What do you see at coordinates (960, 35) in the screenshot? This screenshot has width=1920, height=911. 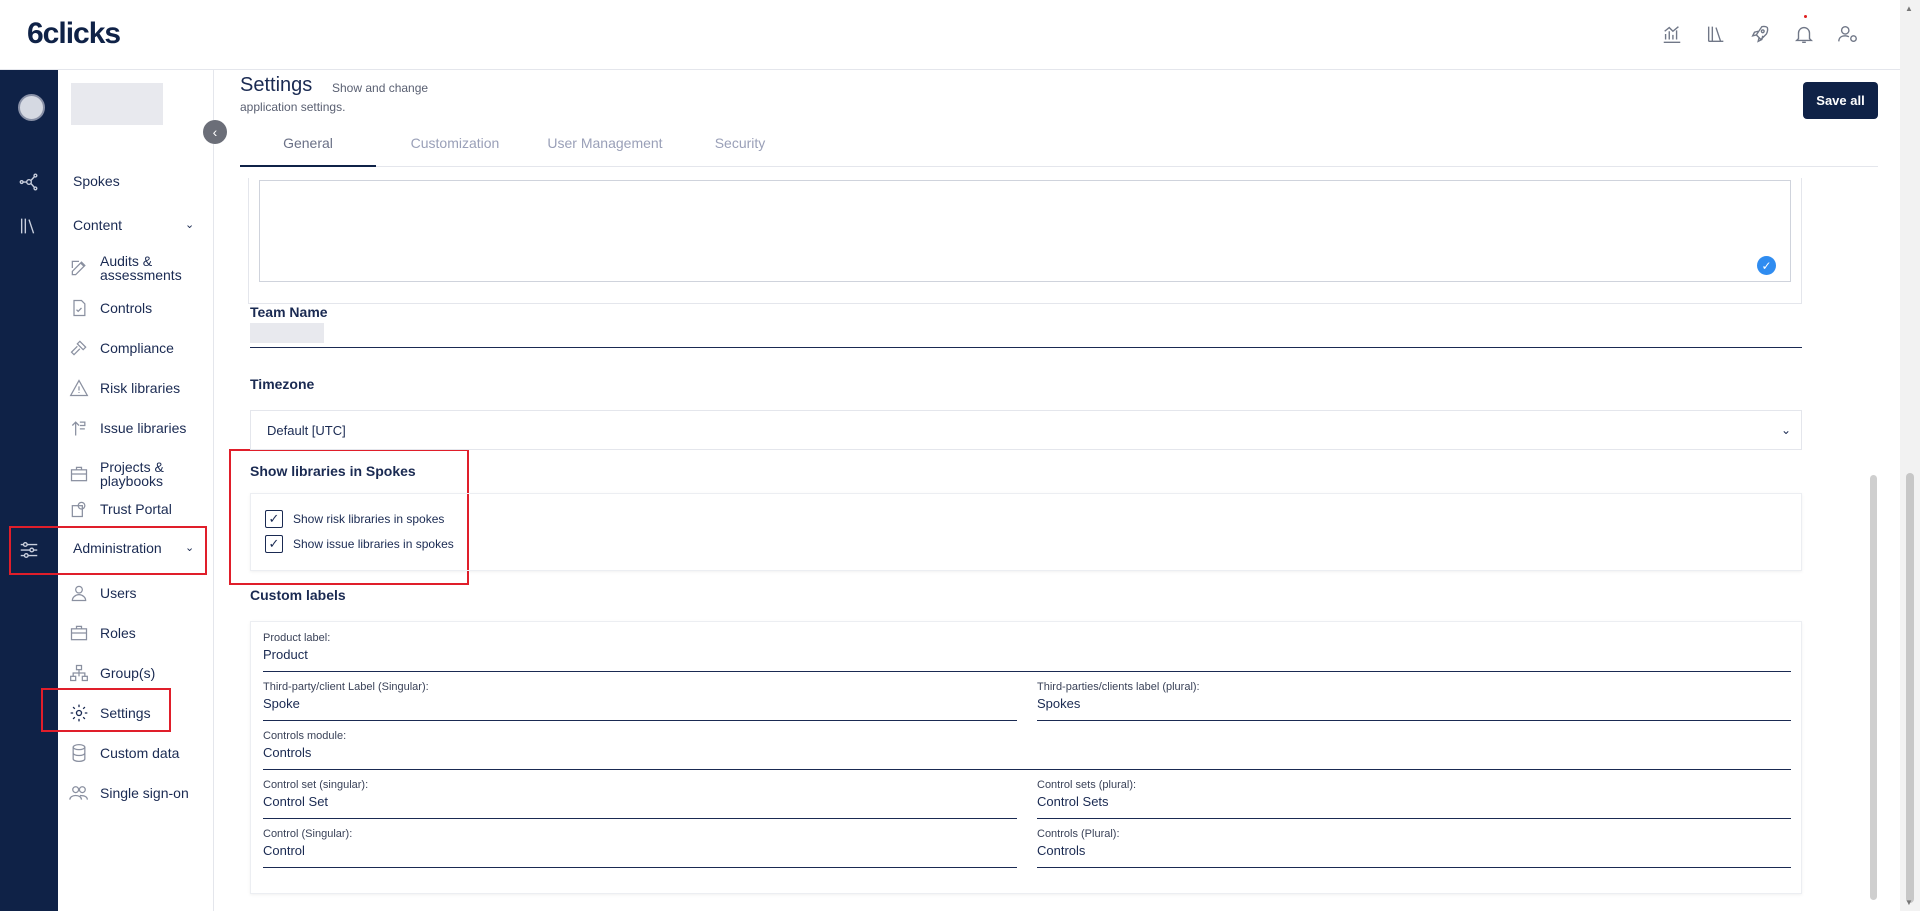 I see `top-bar: 6clicks` at bounding box center [960, 35].